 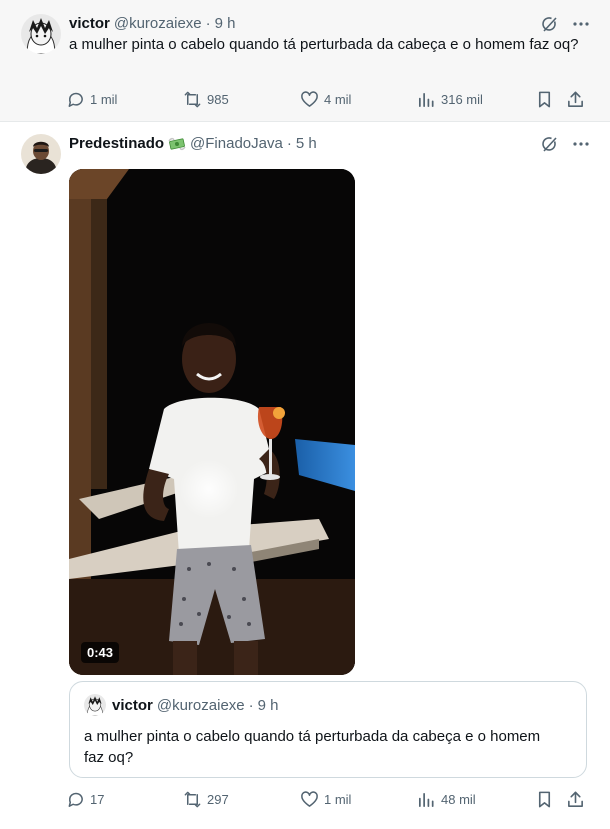 What do you see at coordinates (41, 34) in the screenshot?
I see `avatar-victor` at bounding box center [41, 34].